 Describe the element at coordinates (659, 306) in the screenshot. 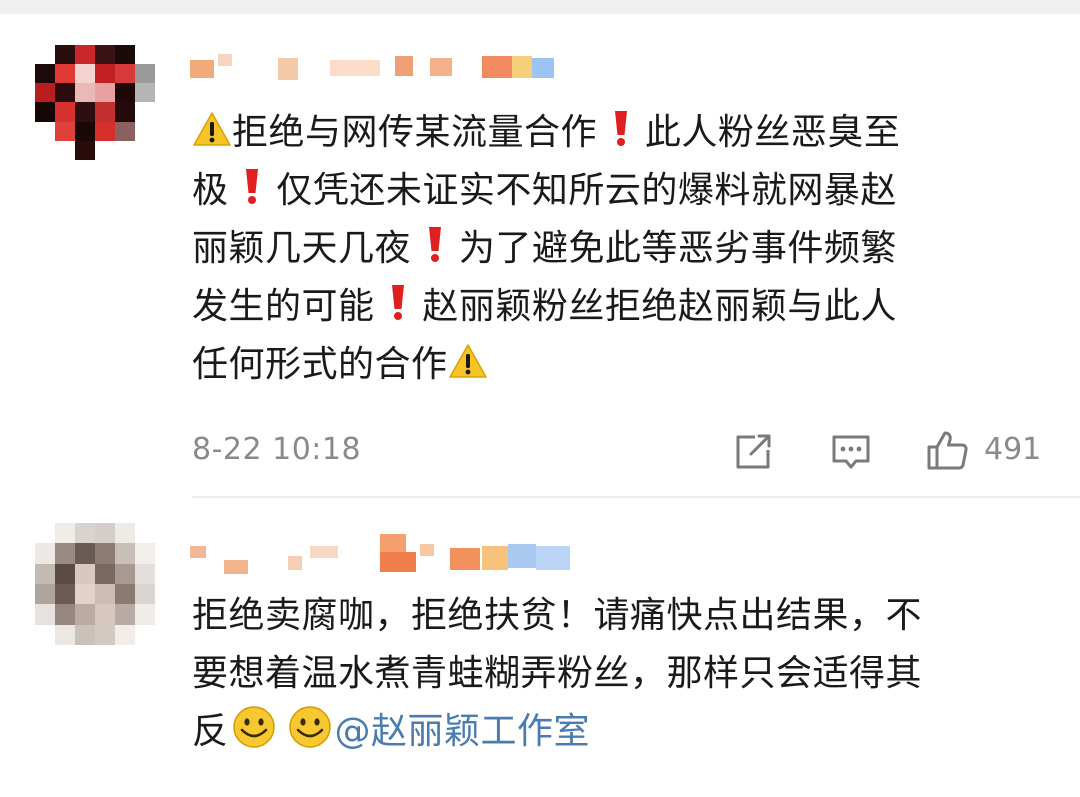

I see `text-line: 赵丽颖粉丝拒绝赵丽颖与此人` at that location.